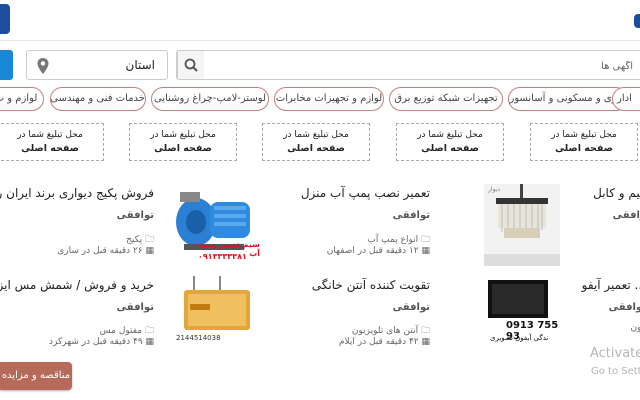  I want to click on chandelier-image-icon, so click(522, 225).